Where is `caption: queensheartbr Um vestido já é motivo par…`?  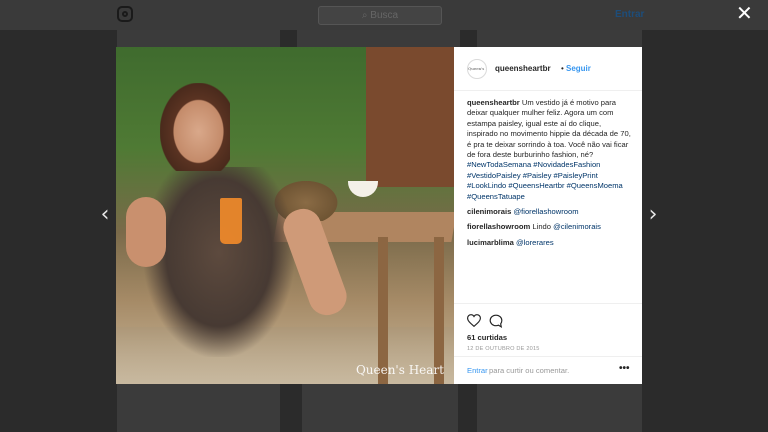
caption: queensheartbr Um vestido já é motivo par… is located at coordinates (549, 150).